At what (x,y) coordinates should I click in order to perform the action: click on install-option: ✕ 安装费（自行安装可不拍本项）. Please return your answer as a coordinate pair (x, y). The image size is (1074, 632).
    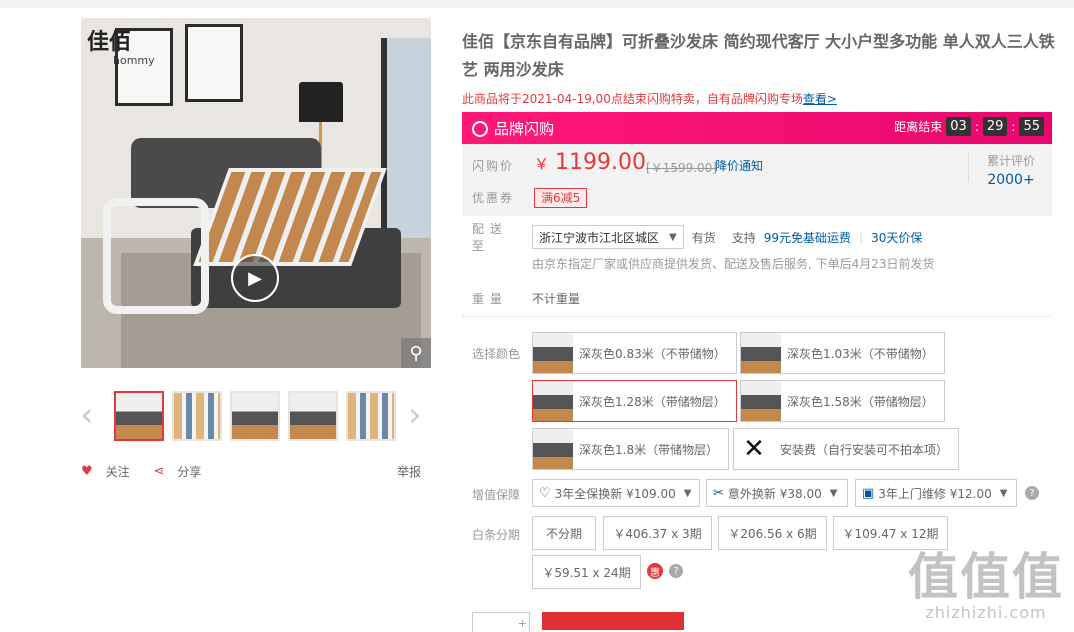
    Looking at the image, I should click on (846, 449).